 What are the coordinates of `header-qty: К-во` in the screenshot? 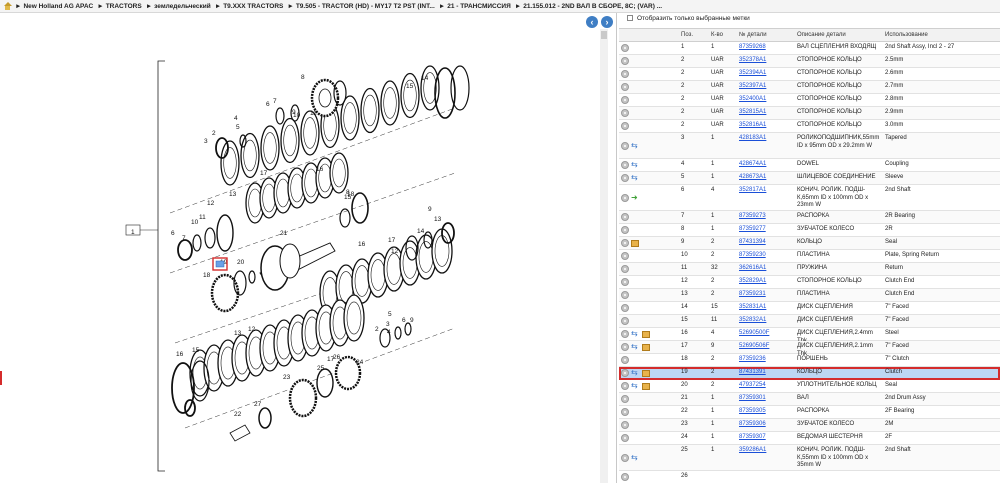 It's located at (717, 35).